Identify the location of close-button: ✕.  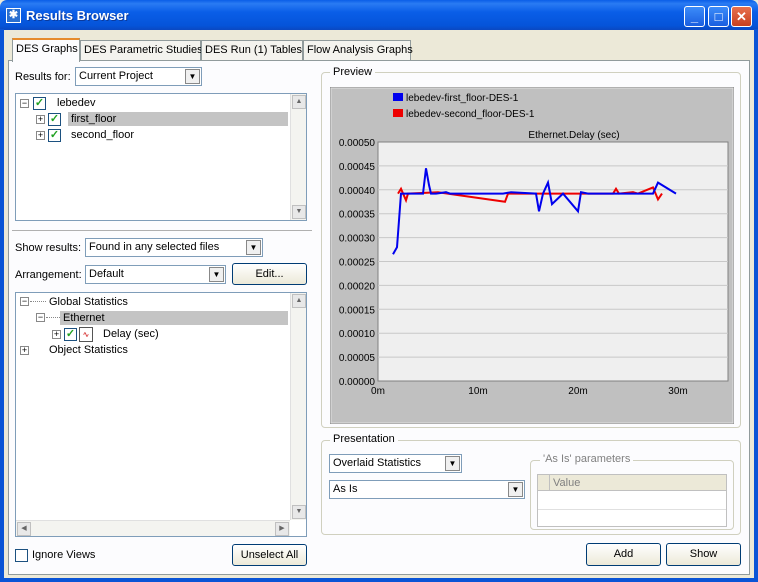
(741, 16).